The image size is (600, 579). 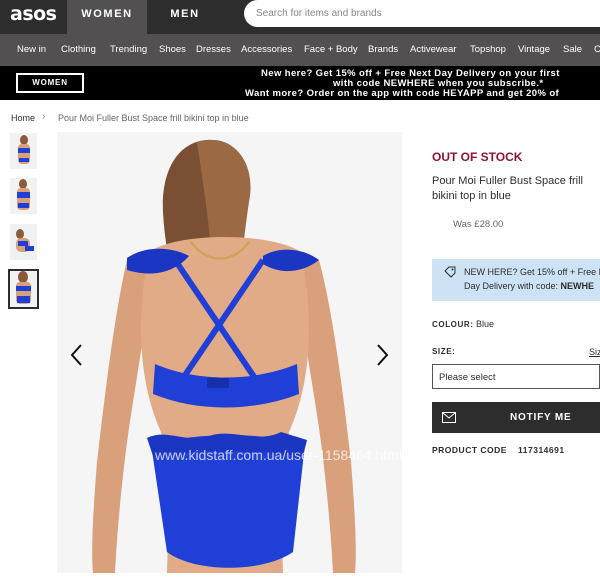 I want to click on tab-men: MEN, so click(x=185, y=17).